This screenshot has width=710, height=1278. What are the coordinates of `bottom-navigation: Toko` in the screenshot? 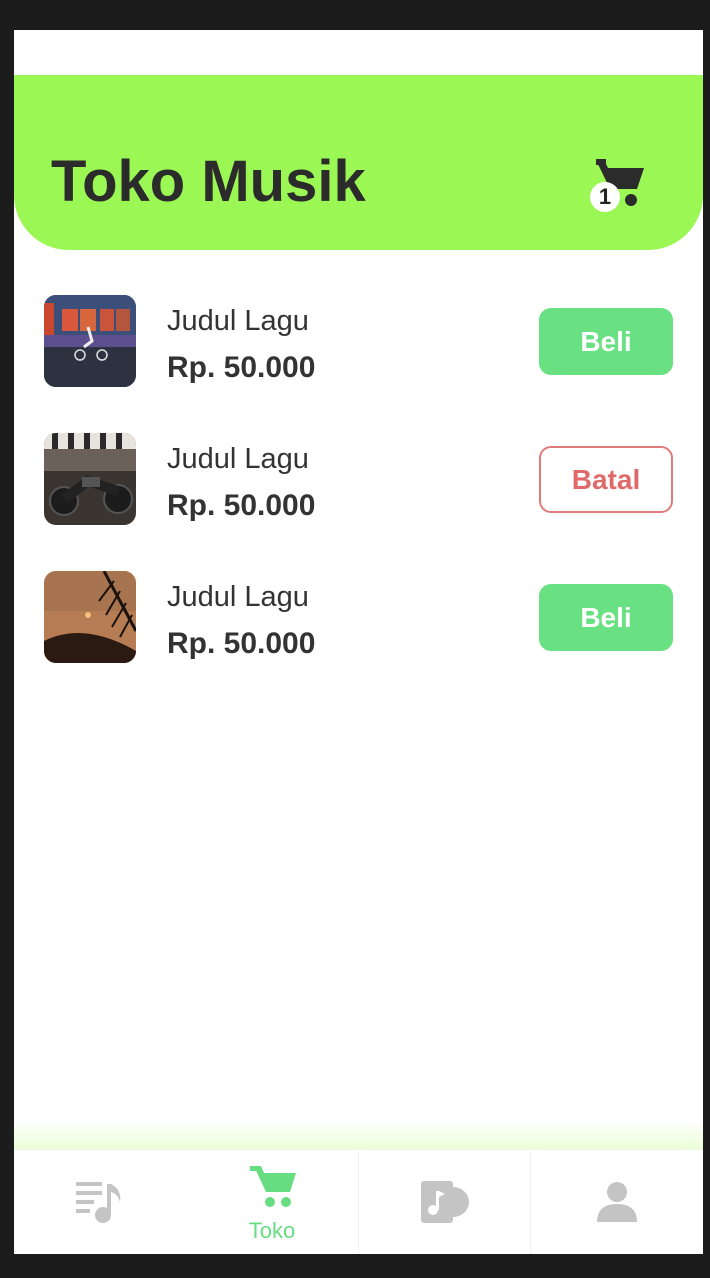 It's located at (358, 1201).